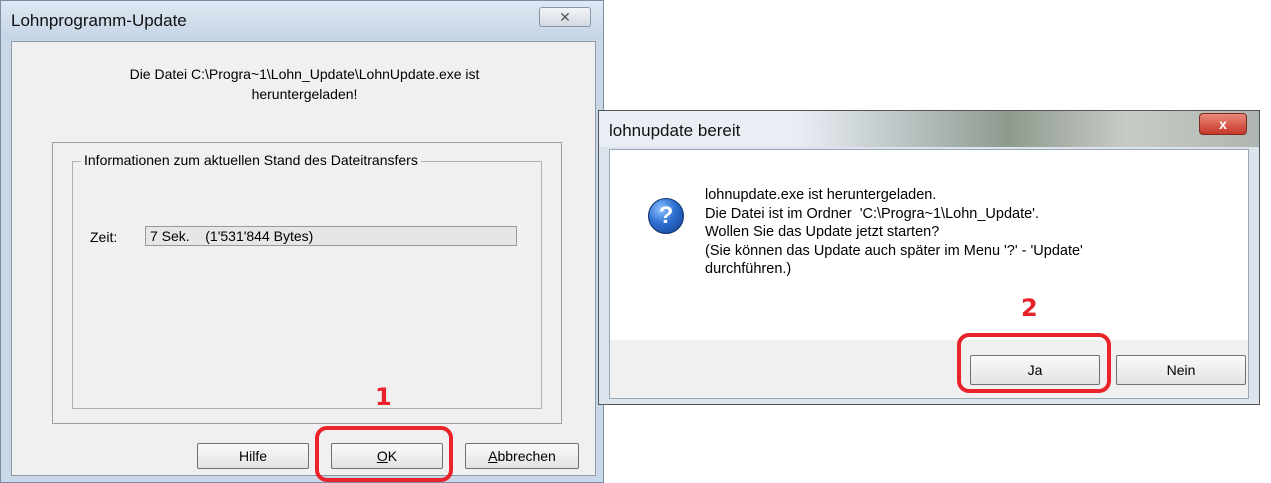 Image resolution: width=1271 pixels, height=483 pixels. I want to click on close-button: x, so click(1223, 124).